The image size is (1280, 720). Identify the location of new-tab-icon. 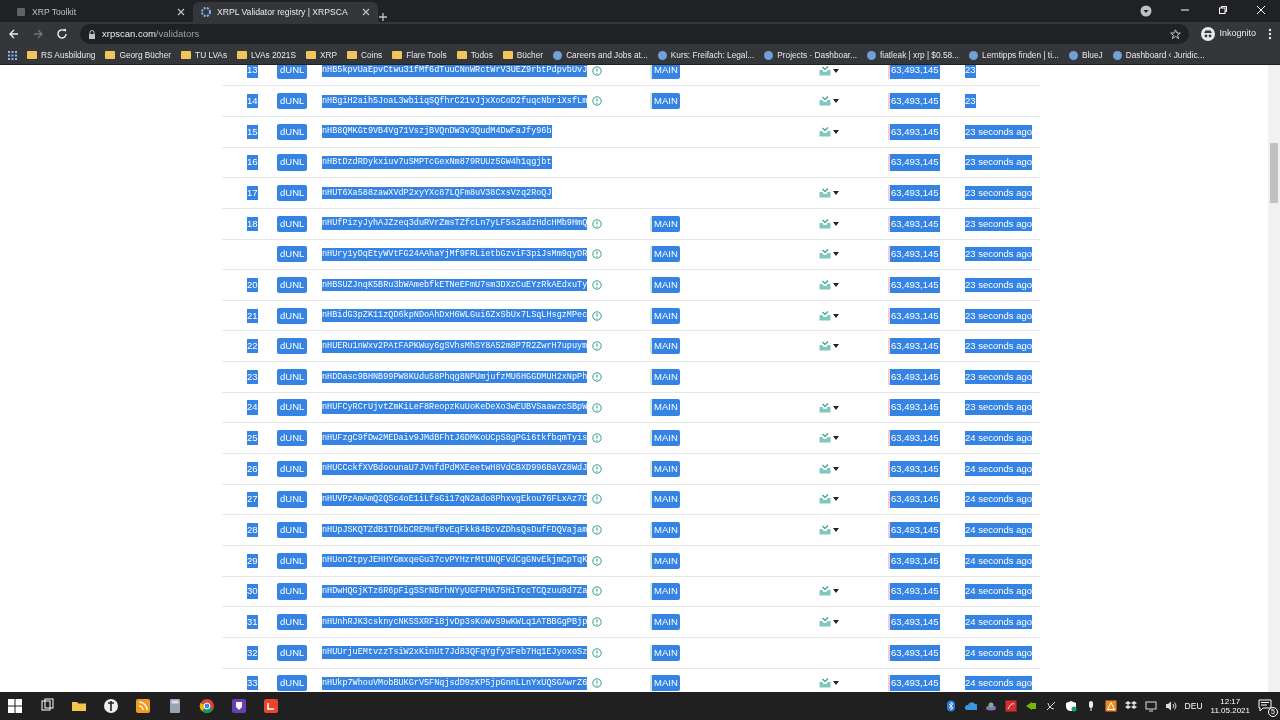
(383, 17).